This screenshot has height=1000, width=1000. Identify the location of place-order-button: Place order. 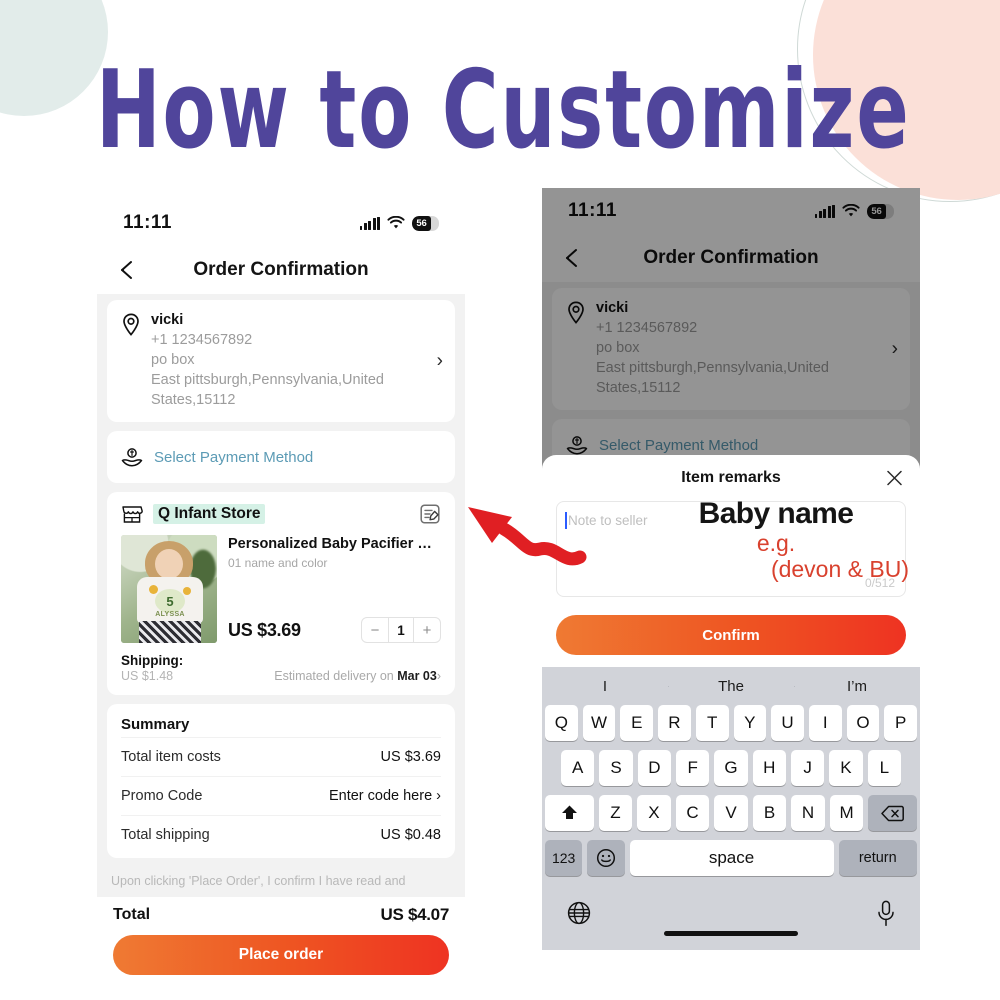
(281, 955).